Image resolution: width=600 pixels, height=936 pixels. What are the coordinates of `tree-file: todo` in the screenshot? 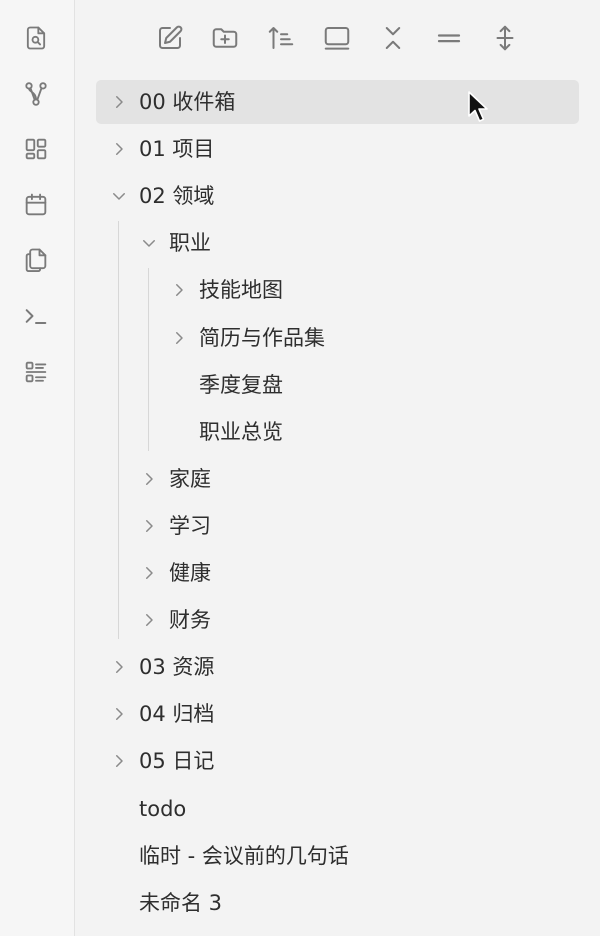 It's located at (337, 809).